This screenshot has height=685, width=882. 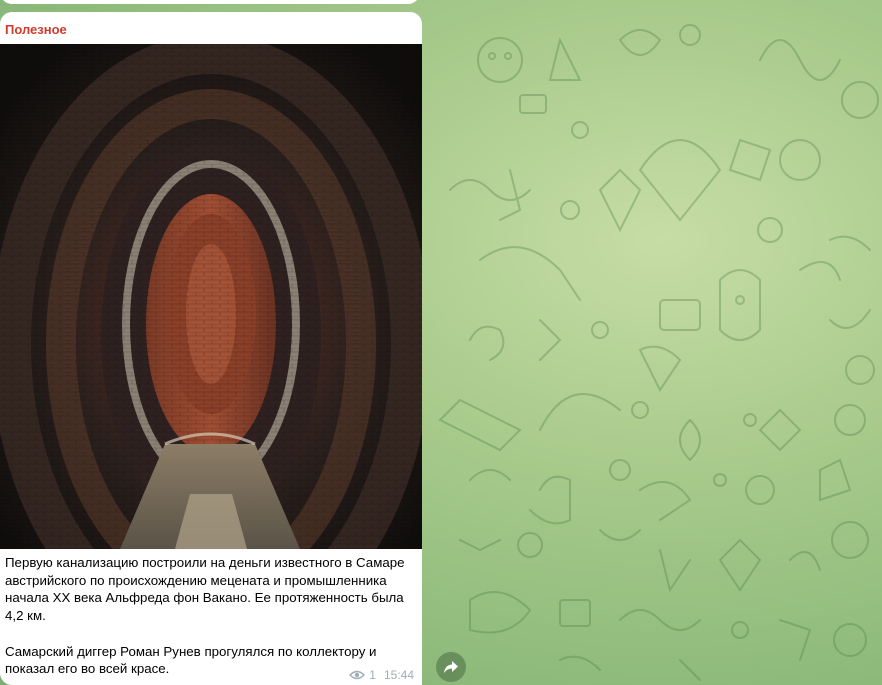 What do you see at coordinates (36, 29) in the screenshot?
I see `channel-name: Полезное` at bounding box center [36, 29].